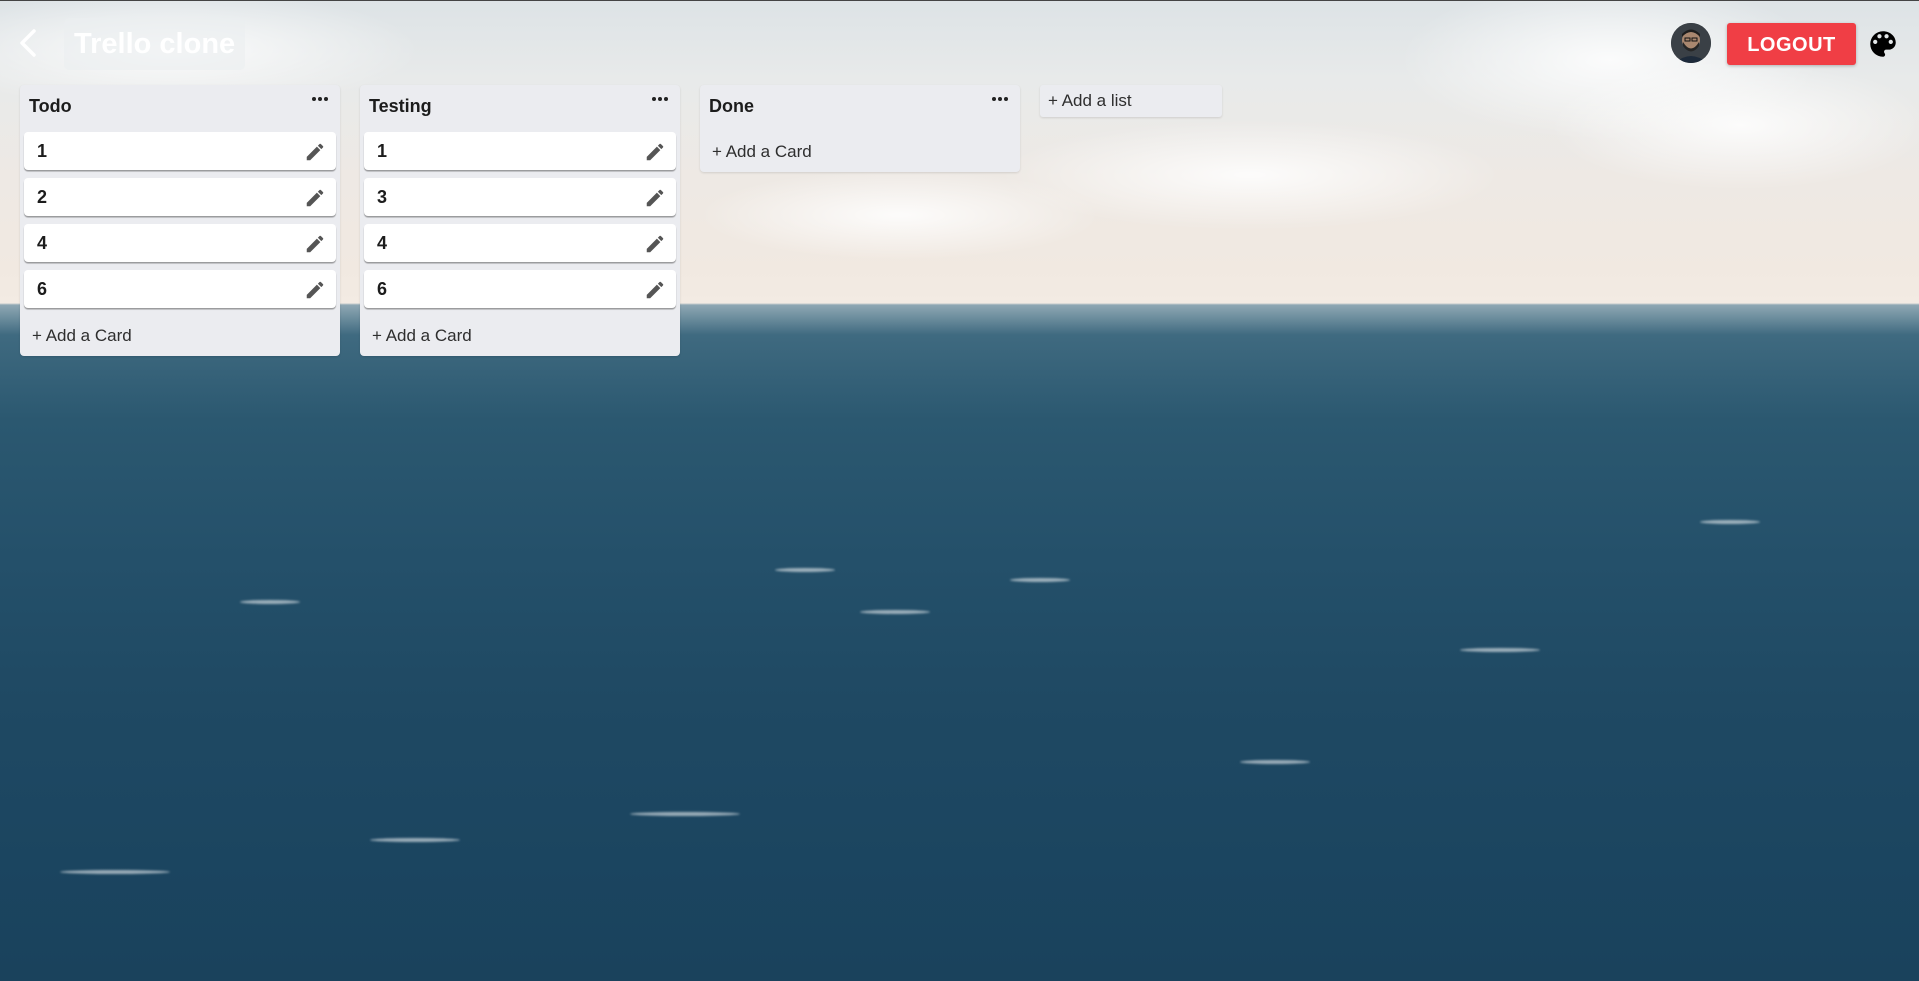 This screenshot has height=981, width=1919. Describe the element at coordinates (520, 108) in the screenshot. I see `list-header: Testing` at that location.